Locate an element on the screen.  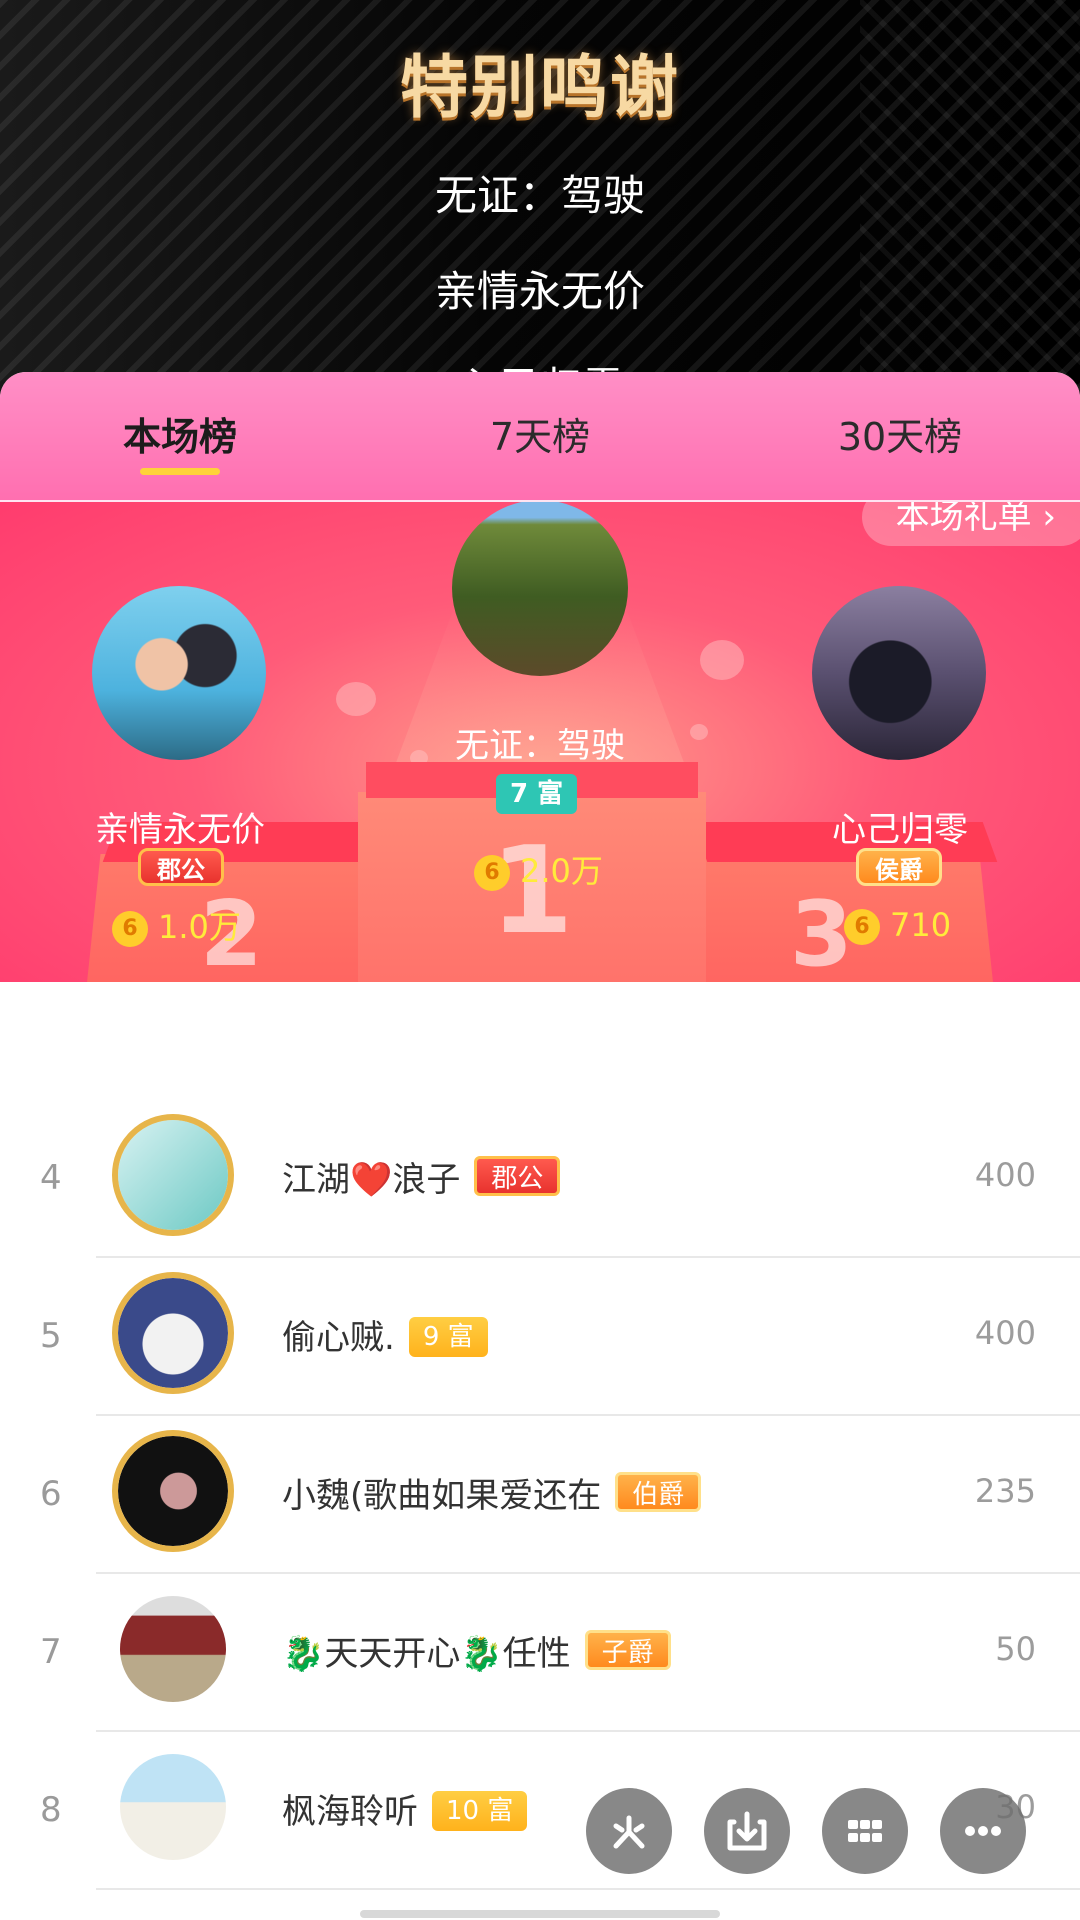
avatar-third-place is located at coordinates (899, 673).